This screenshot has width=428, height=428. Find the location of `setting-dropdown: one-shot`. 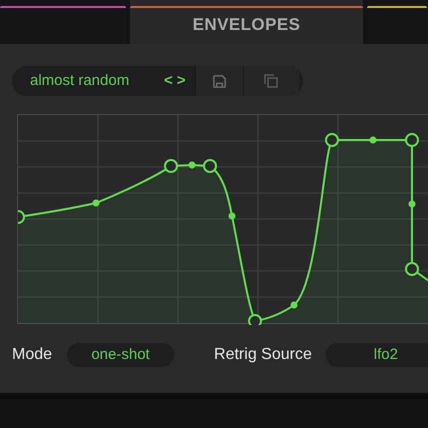

setting-dropdown: one-shot is located at coordinates (120, 355).